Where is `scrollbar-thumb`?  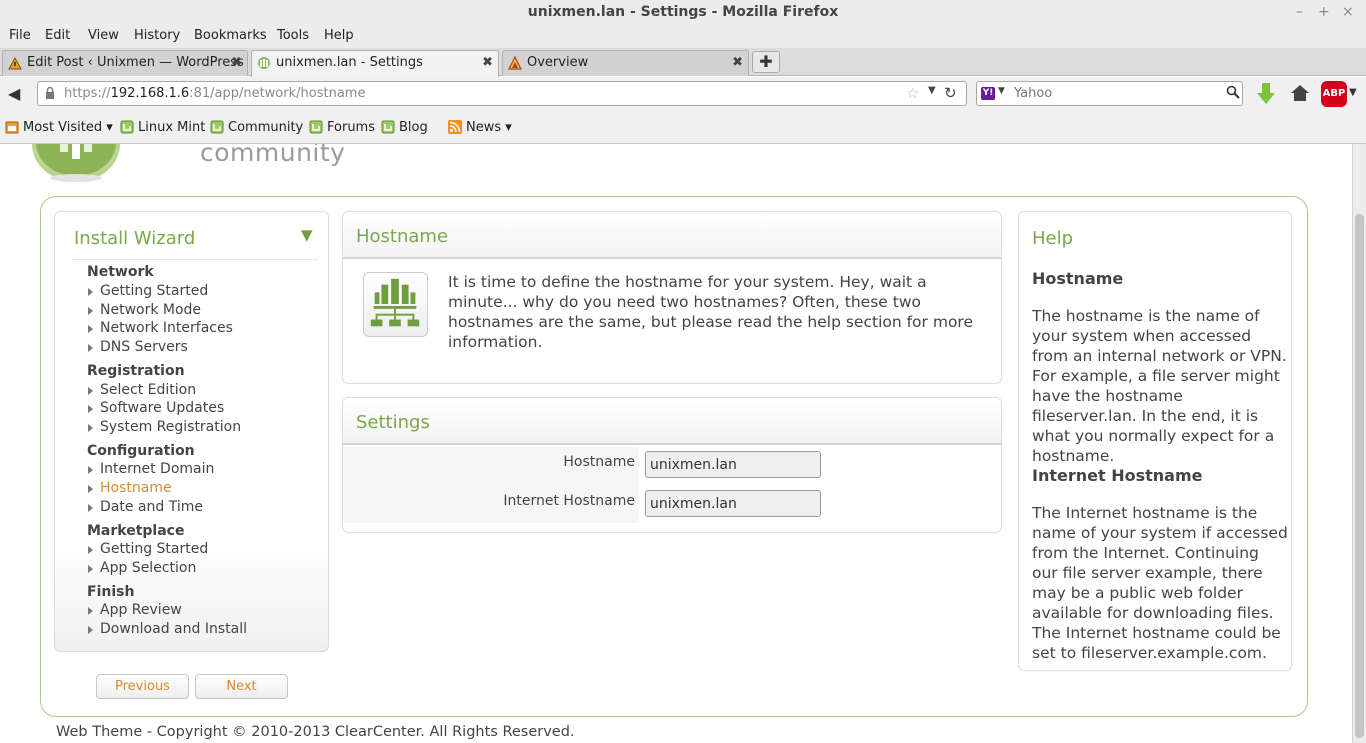 scrollbar-thumb is located at coordinates (1359, 476).